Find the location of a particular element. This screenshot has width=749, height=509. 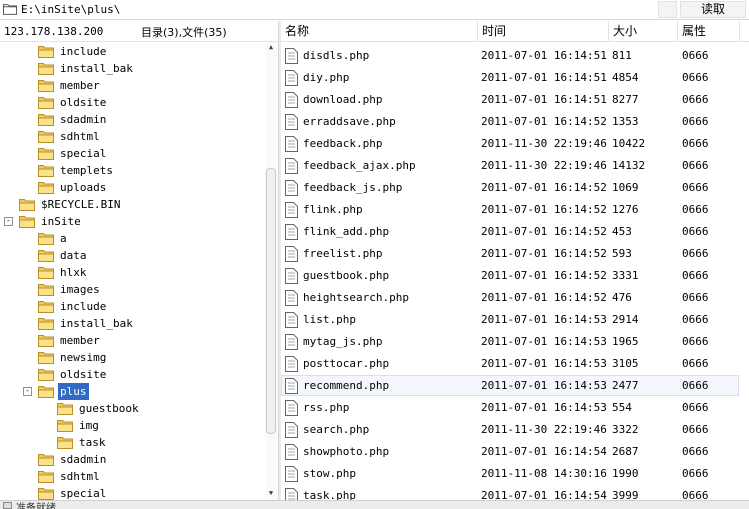

tree-node-label: oldsite is located at coordinates (83, 102).